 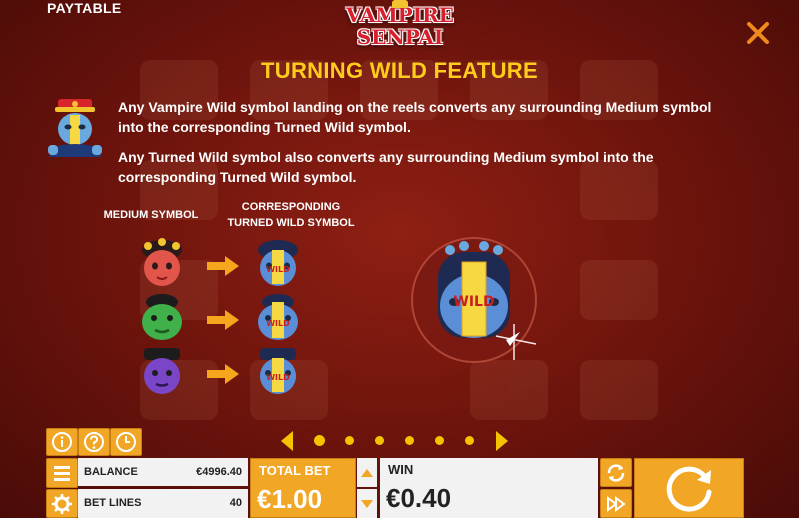 I want to click on bet-lines-panel: BET LINES 40, so click(x=163, y=503).